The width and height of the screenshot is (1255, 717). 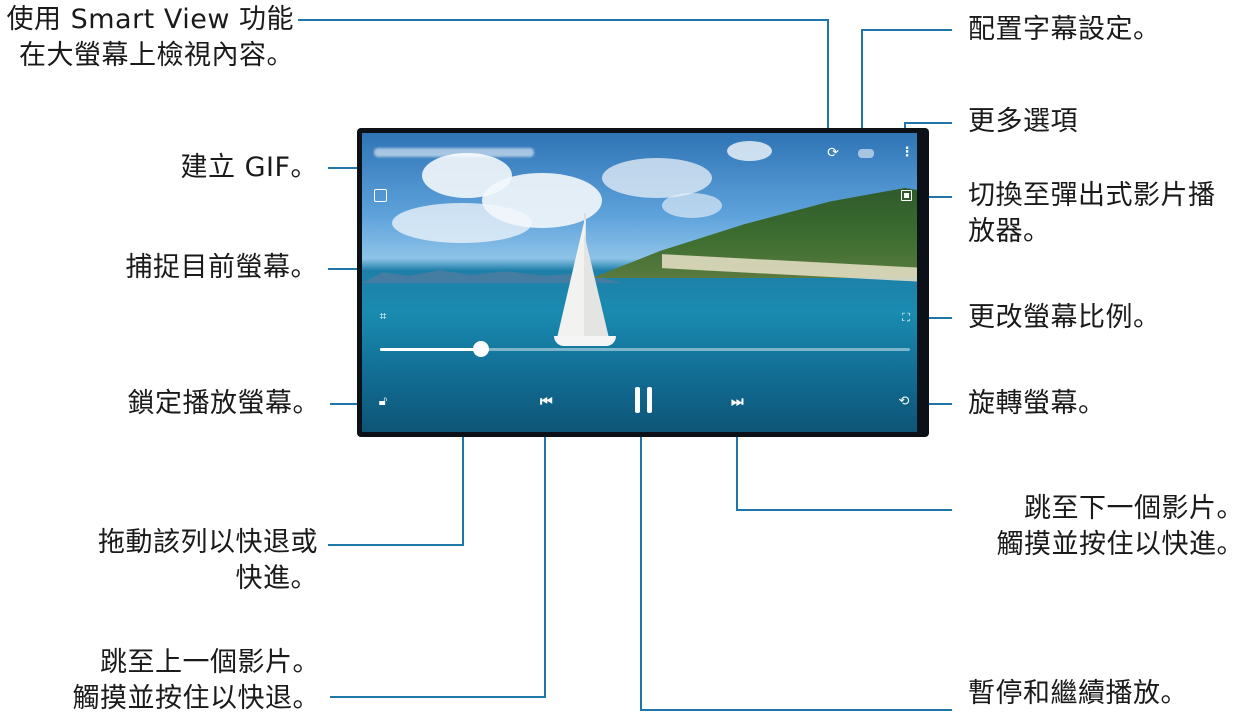 I want to click on seek-bar-thumb, so click(x=480, y=349).